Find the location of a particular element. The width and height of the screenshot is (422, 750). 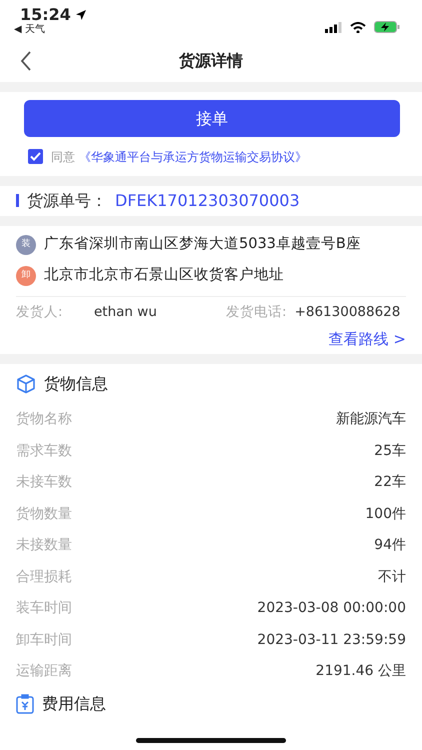

agree-label: 同意 is located at coordinates (63, 157).